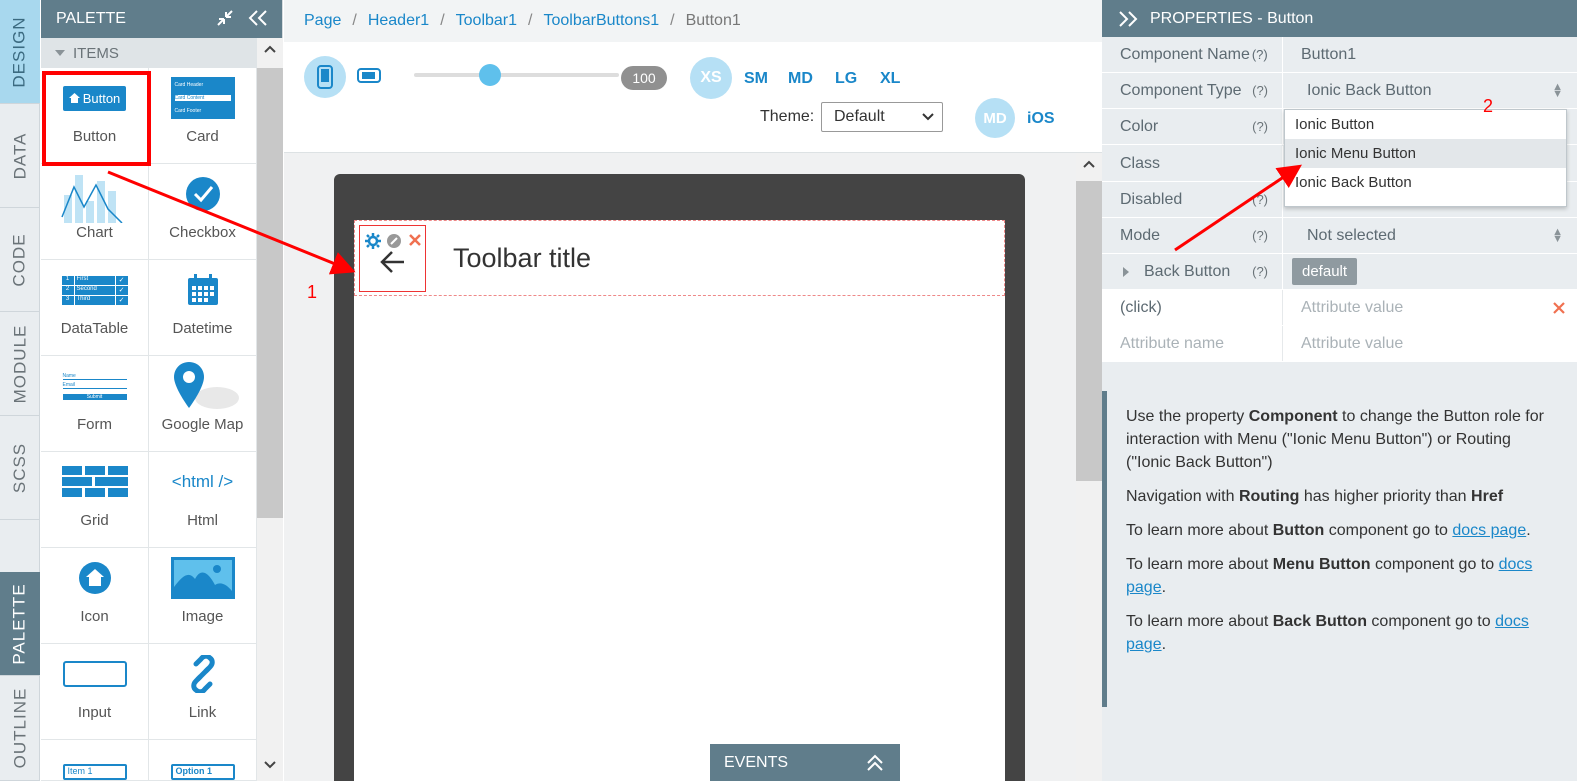  I want to click on palette-scroll-thumb, so click(270, 293).